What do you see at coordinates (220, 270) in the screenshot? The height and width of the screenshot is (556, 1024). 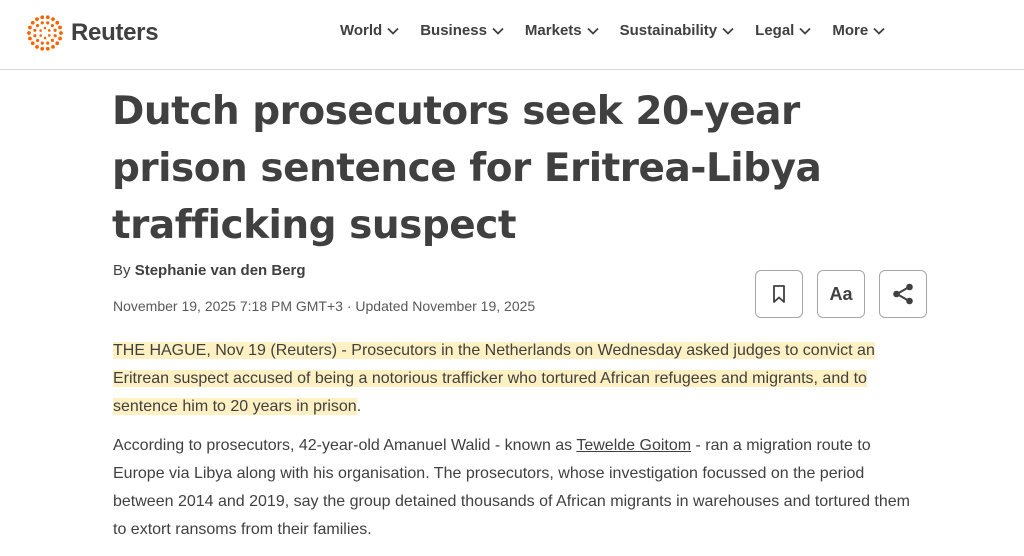 I see `author-link: Stephanie van den Berg` at bounding box center [220, 270].